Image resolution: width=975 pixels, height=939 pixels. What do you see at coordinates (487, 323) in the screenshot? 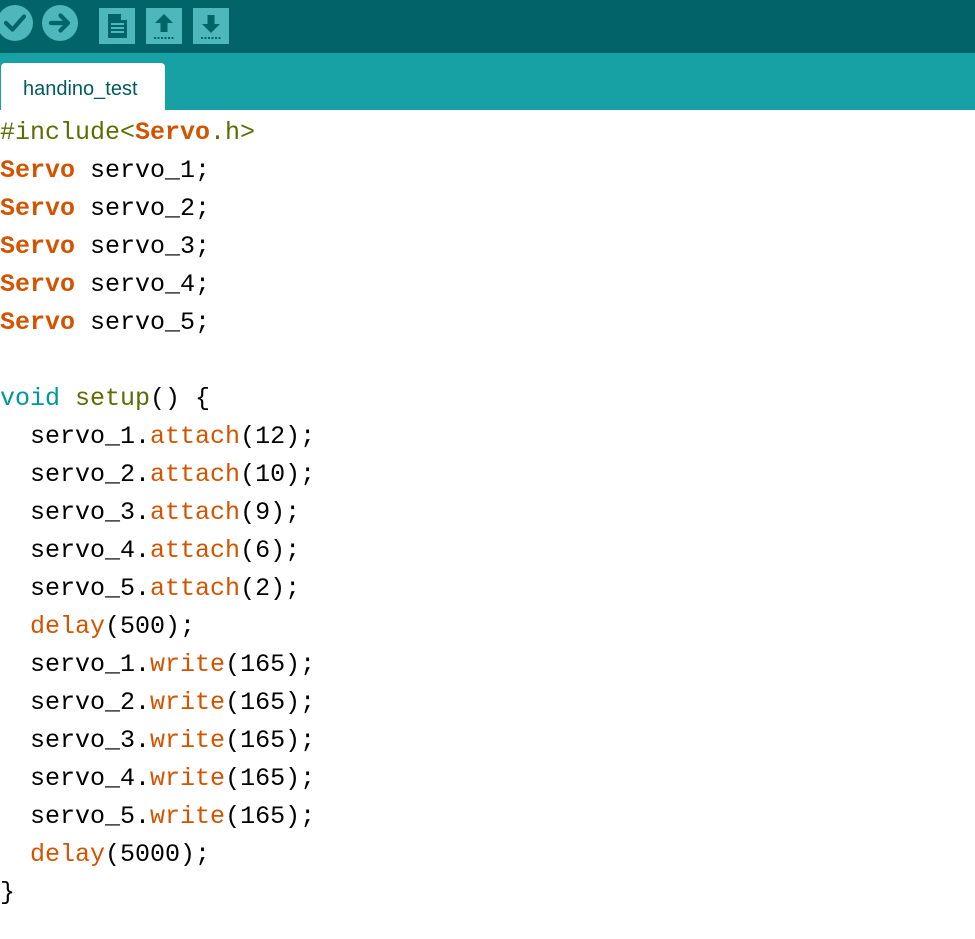
I see `code-line: Servo servo_5;` at bounding box center [487, 323].